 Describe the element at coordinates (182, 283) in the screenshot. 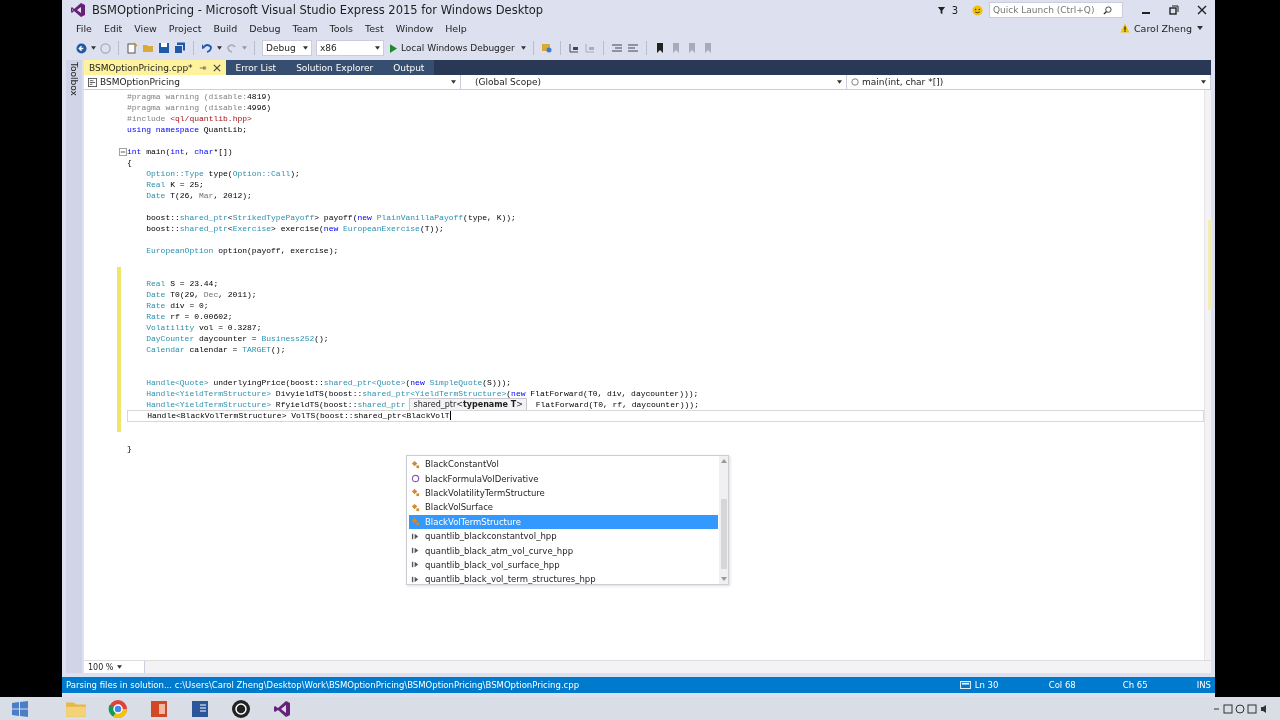

I see `code-line: Real S = 23.44;` at that location.